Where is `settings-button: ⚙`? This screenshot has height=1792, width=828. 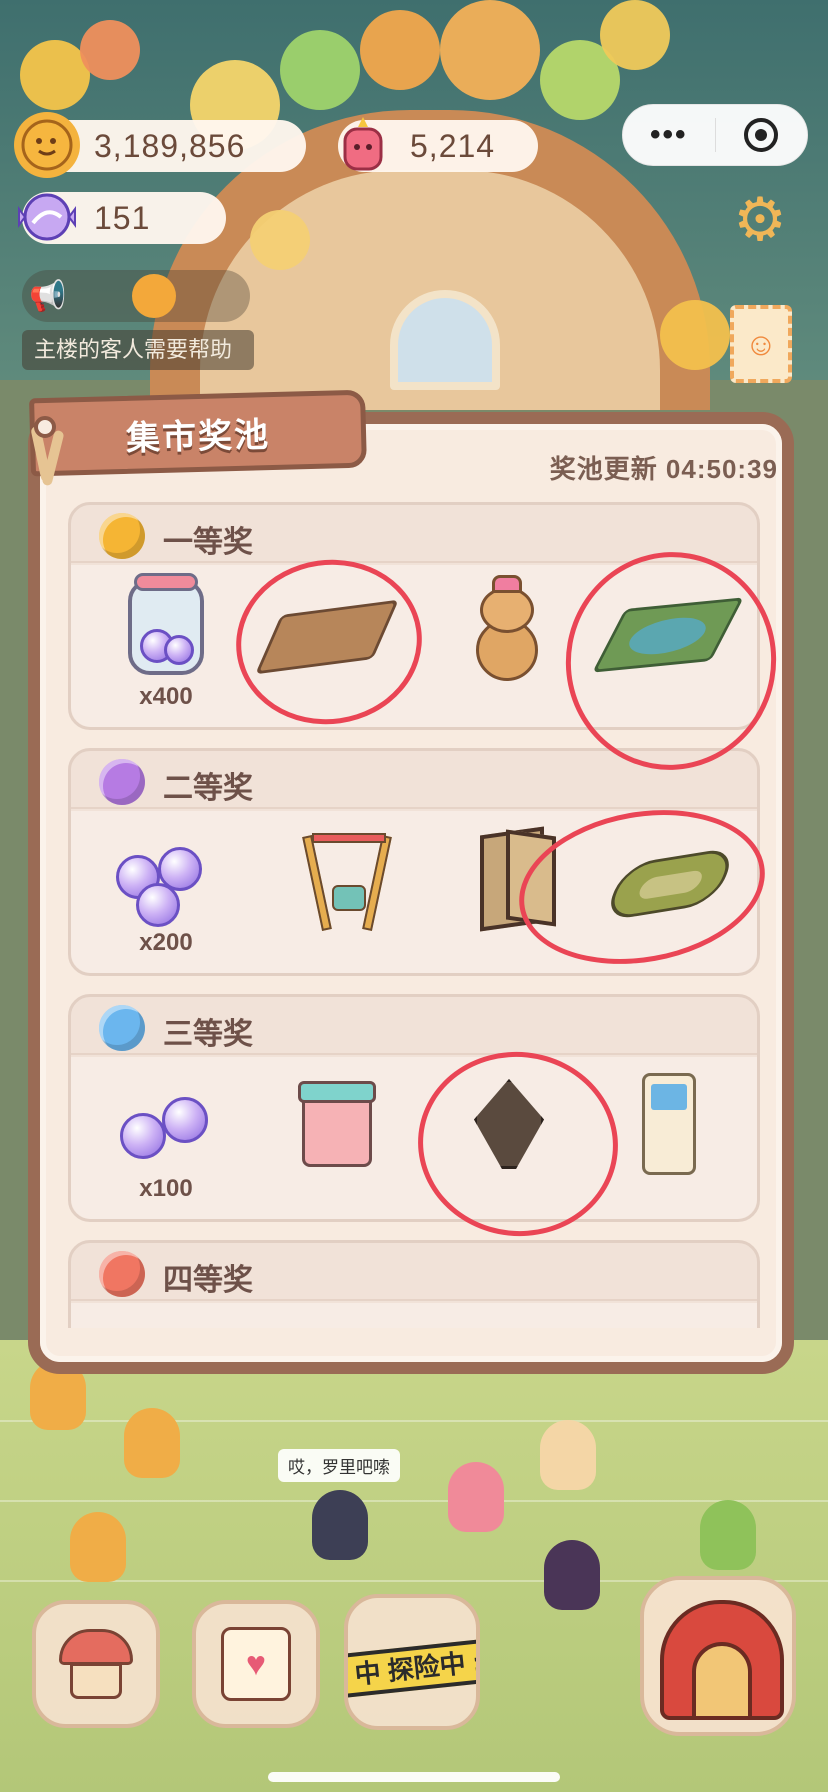
settings-button: ⚙ is located at coordinates (760, 219).